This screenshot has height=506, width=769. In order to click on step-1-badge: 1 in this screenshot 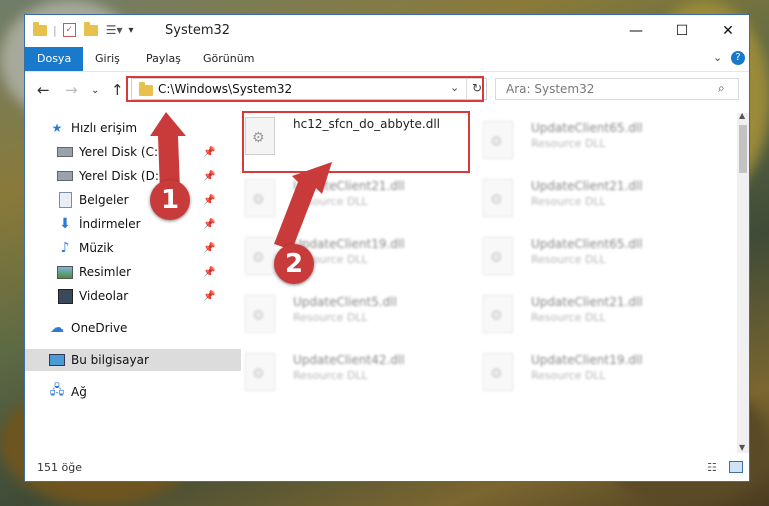, I will do `click(170, 200)`.